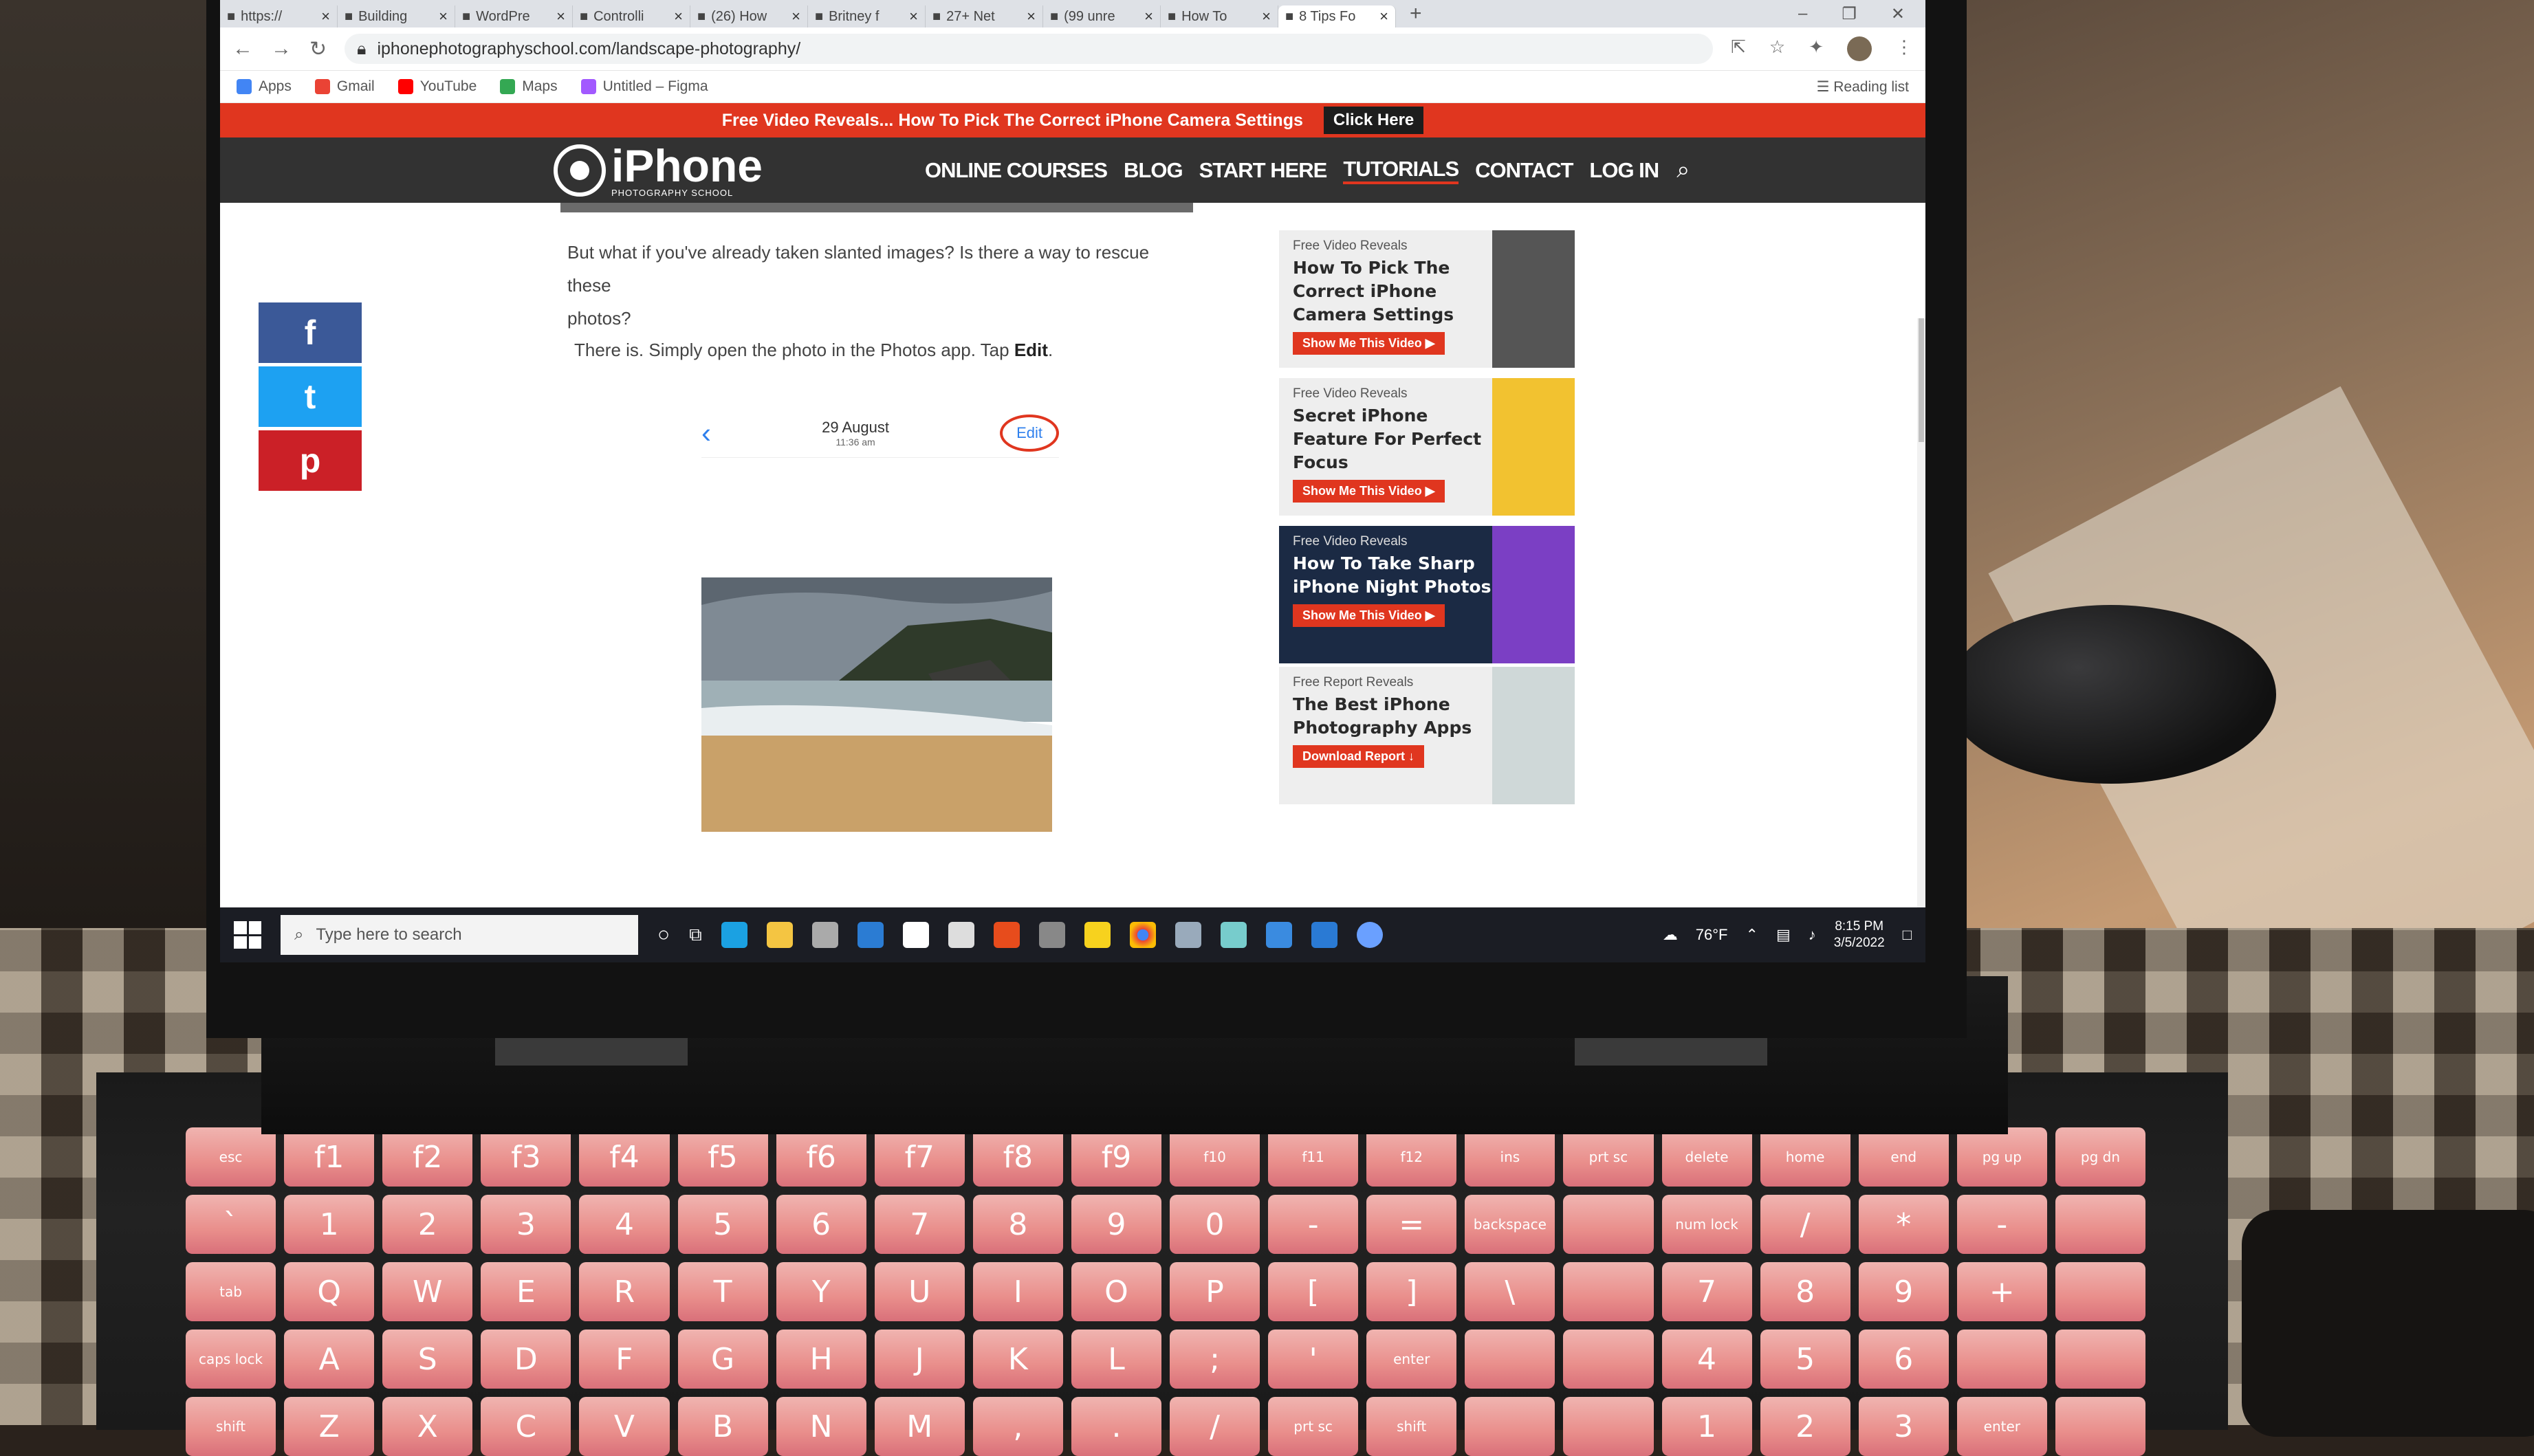 This screenshot has width=2534, height=1456. Describe the element at coordinates (1279, 935) in the screenshot. I see `app-icon-c` at that location.